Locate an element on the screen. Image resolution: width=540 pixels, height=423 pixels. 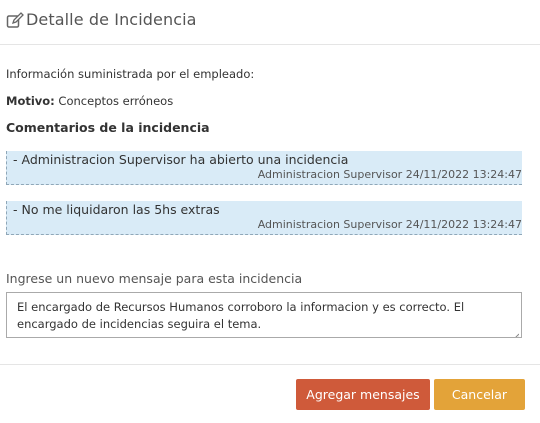
motivo-value: Conceptos erróneos is located at coordinates (114, 101).